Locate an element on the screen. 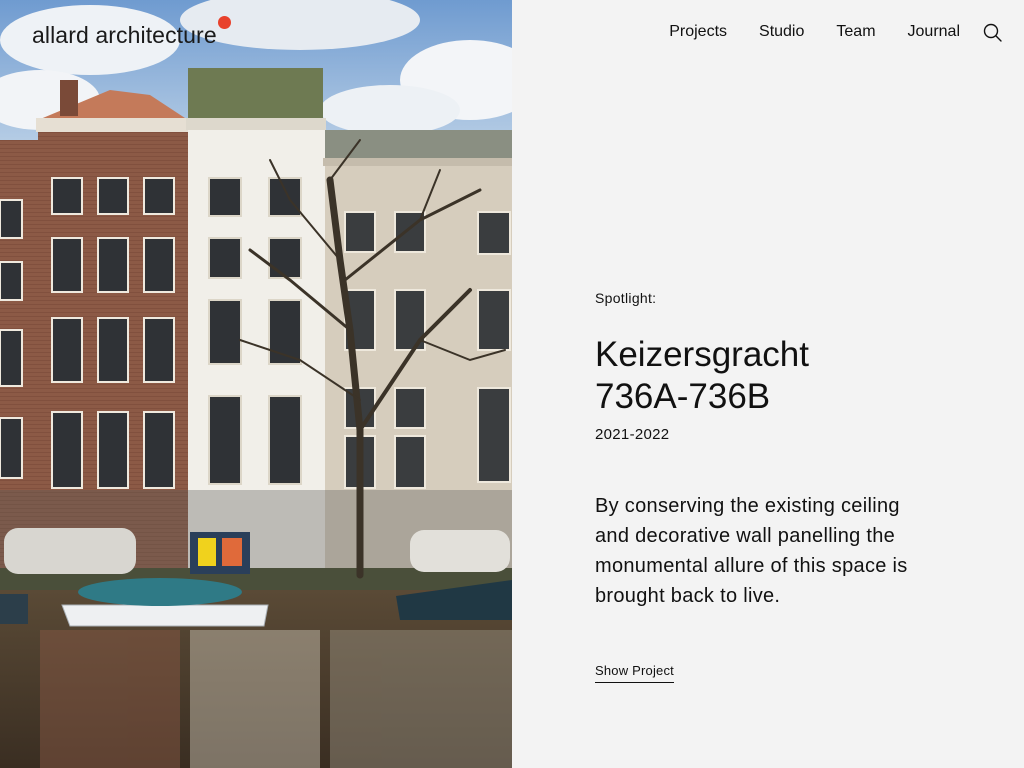  brand-logo: allard architecture is located at coordinates (131, 33).